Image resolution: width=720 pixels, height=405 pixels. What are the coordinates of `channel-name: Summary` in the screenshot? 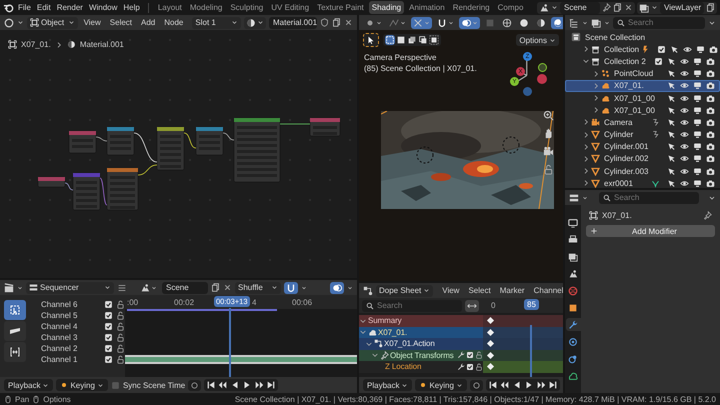 It's located at (385, 321).